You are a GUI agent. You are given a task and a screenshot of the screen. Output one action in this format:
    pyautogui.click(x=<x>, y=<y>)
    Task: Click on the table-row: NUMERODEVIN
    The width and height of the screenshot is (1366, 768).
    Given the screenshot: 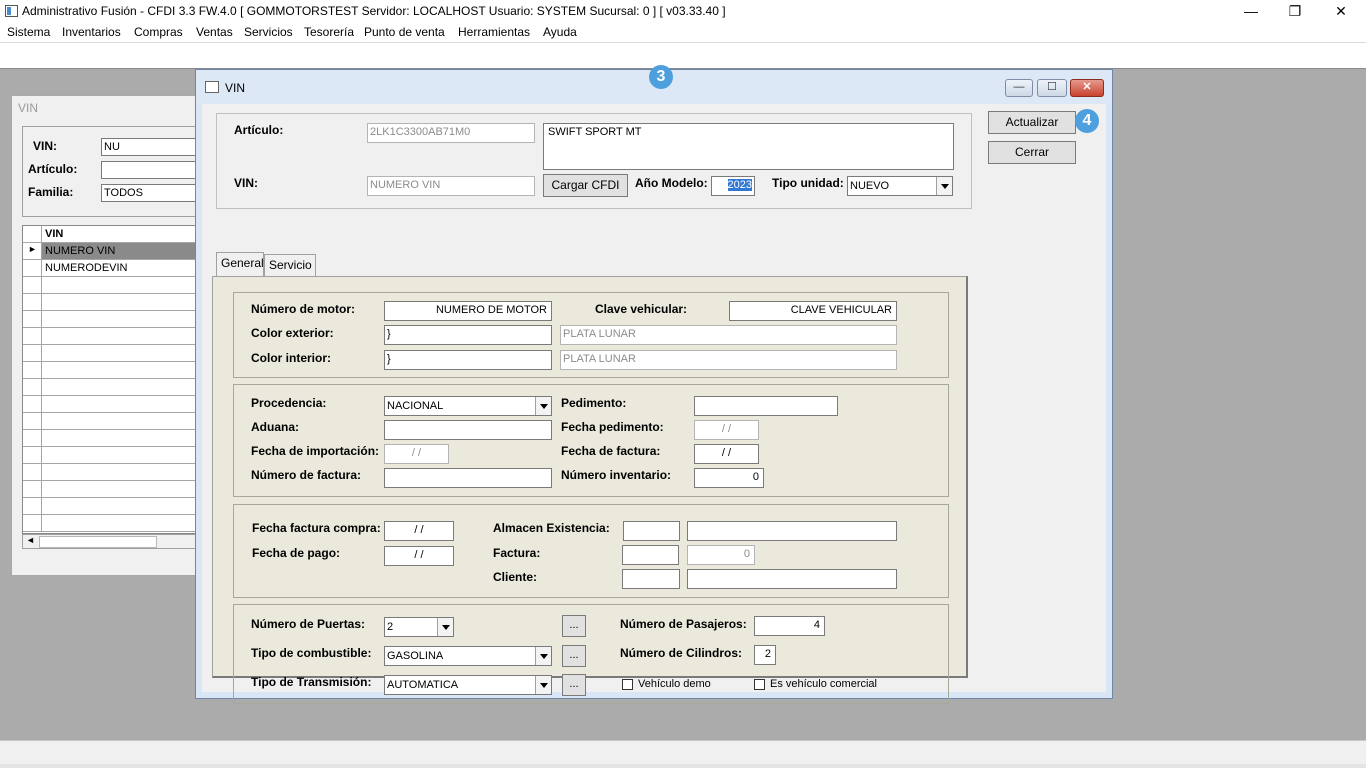 What is the action you would take?
    pyautogui.click(x=113, y=268)
    